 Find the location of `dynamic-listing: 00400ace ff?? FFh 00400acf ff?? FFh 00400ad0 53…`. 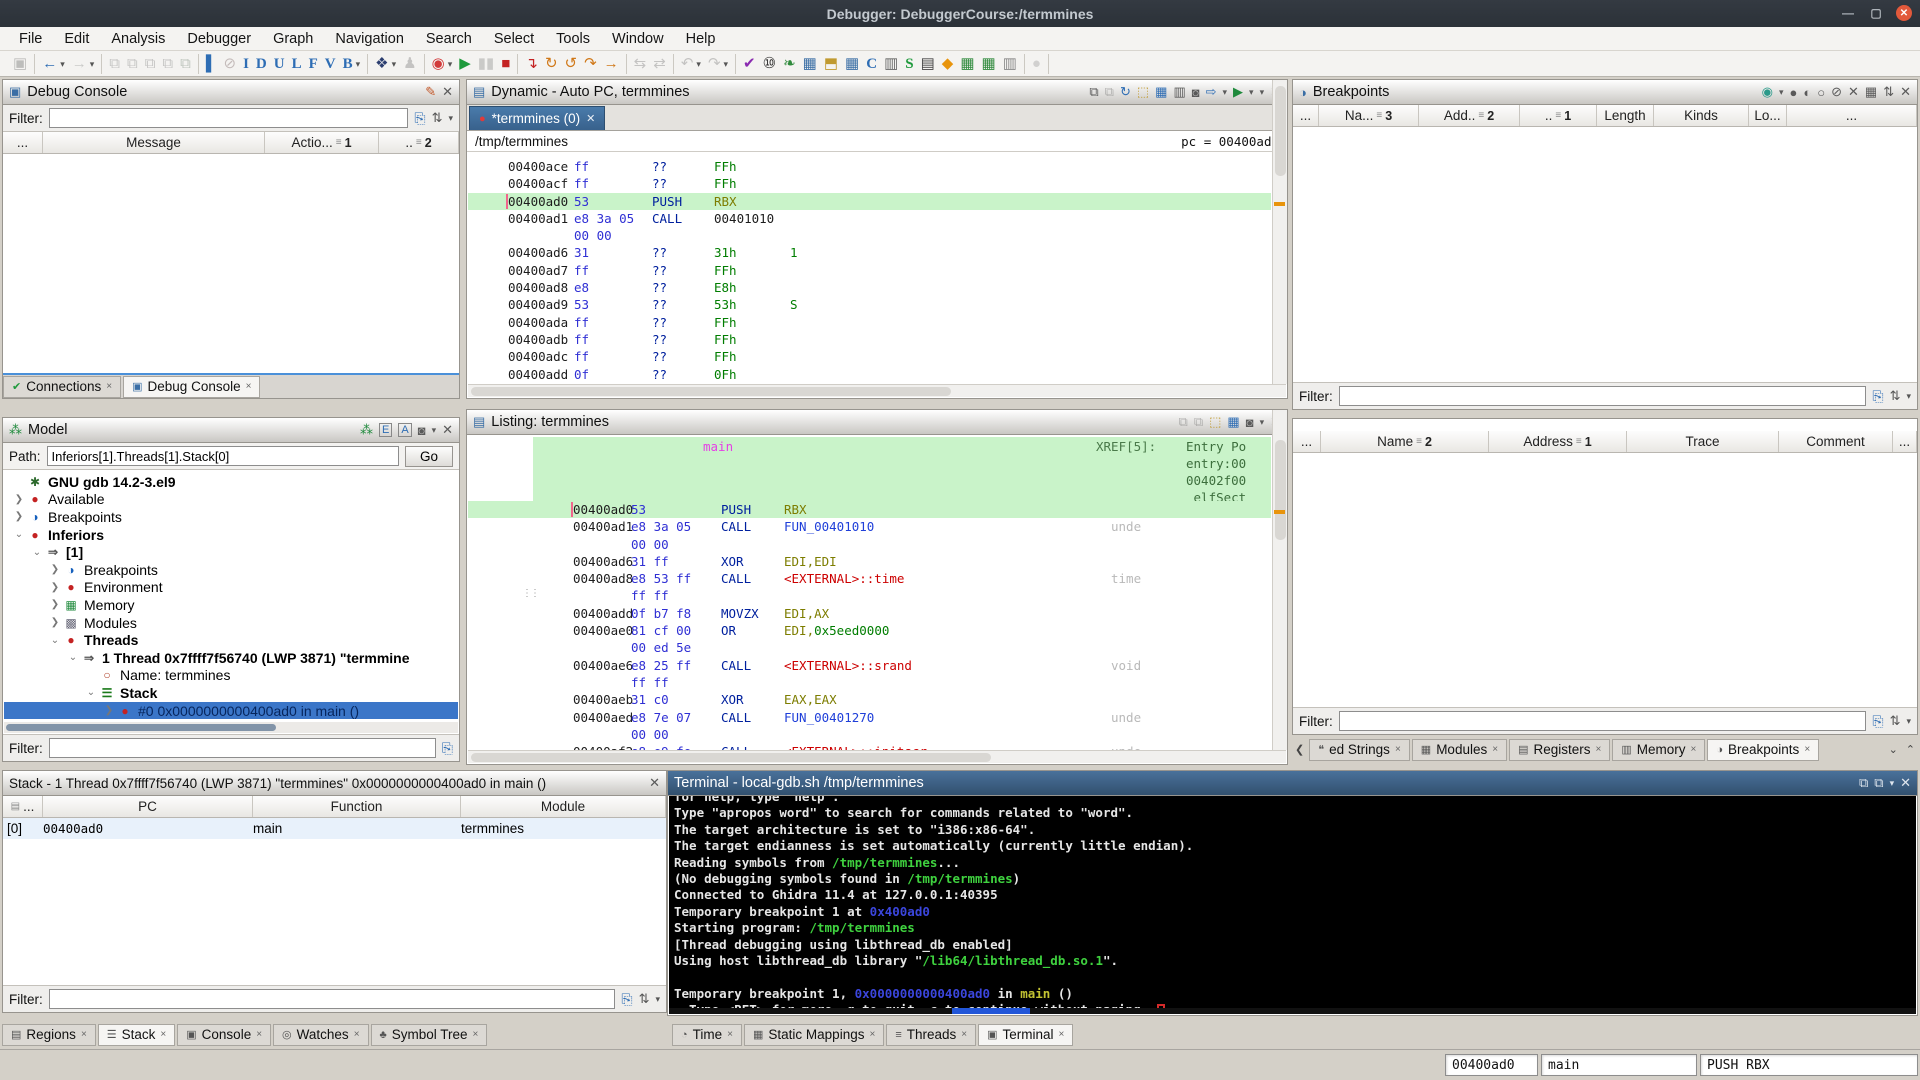

dynamic-listing: 00400ace ff?? FFh 00400acf ff?? FFh 00400ad0 53… is located at coordinates (869, 269).